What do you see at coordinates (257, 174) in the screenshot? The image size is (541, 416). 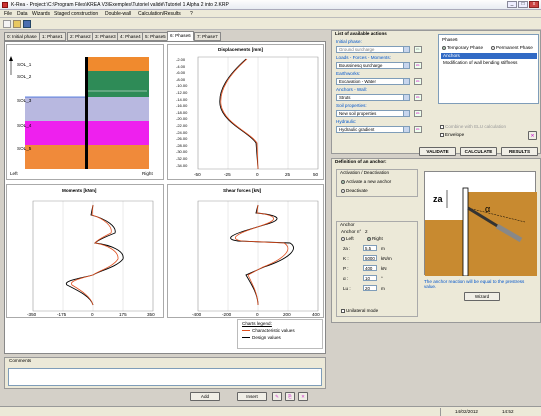 I see `displacements-xtick-2: 0` at bounding box center [257, 174].